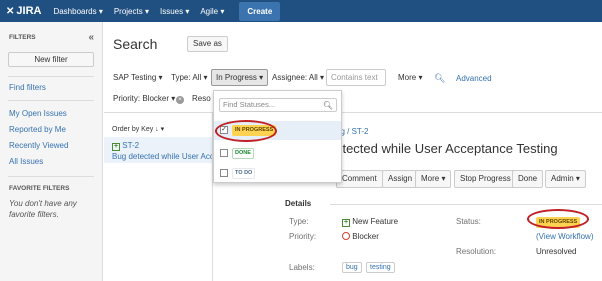 The height and width of the screenshot is (281, 602). I want to click on type-label: Type:, so click(299, 221).